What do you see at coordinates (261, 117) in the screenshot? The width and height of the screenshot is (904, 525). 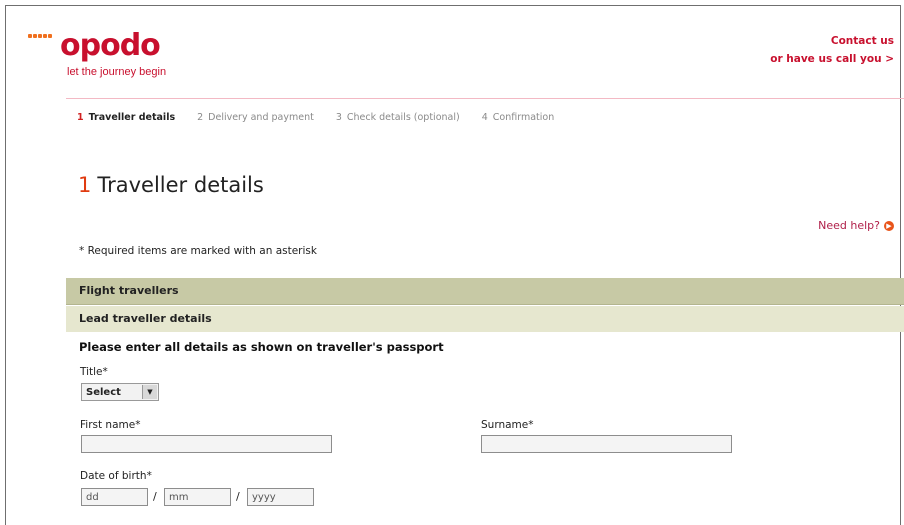 I see `step-label: Delivery and payment` at bounding box center [261, 117].